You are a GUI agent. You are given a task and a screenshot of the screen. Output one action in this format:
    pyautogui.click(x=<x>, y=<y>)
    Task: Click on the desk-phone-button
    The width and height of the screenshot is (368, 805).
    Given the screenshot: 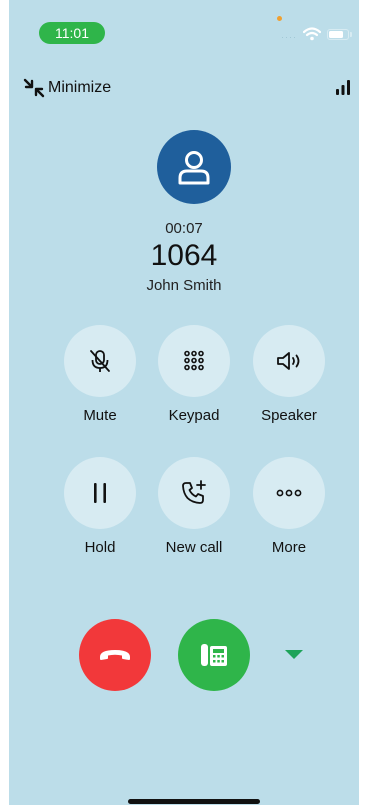 What is the action you would take?
    pyautogui.click(x=214, y=655)
    